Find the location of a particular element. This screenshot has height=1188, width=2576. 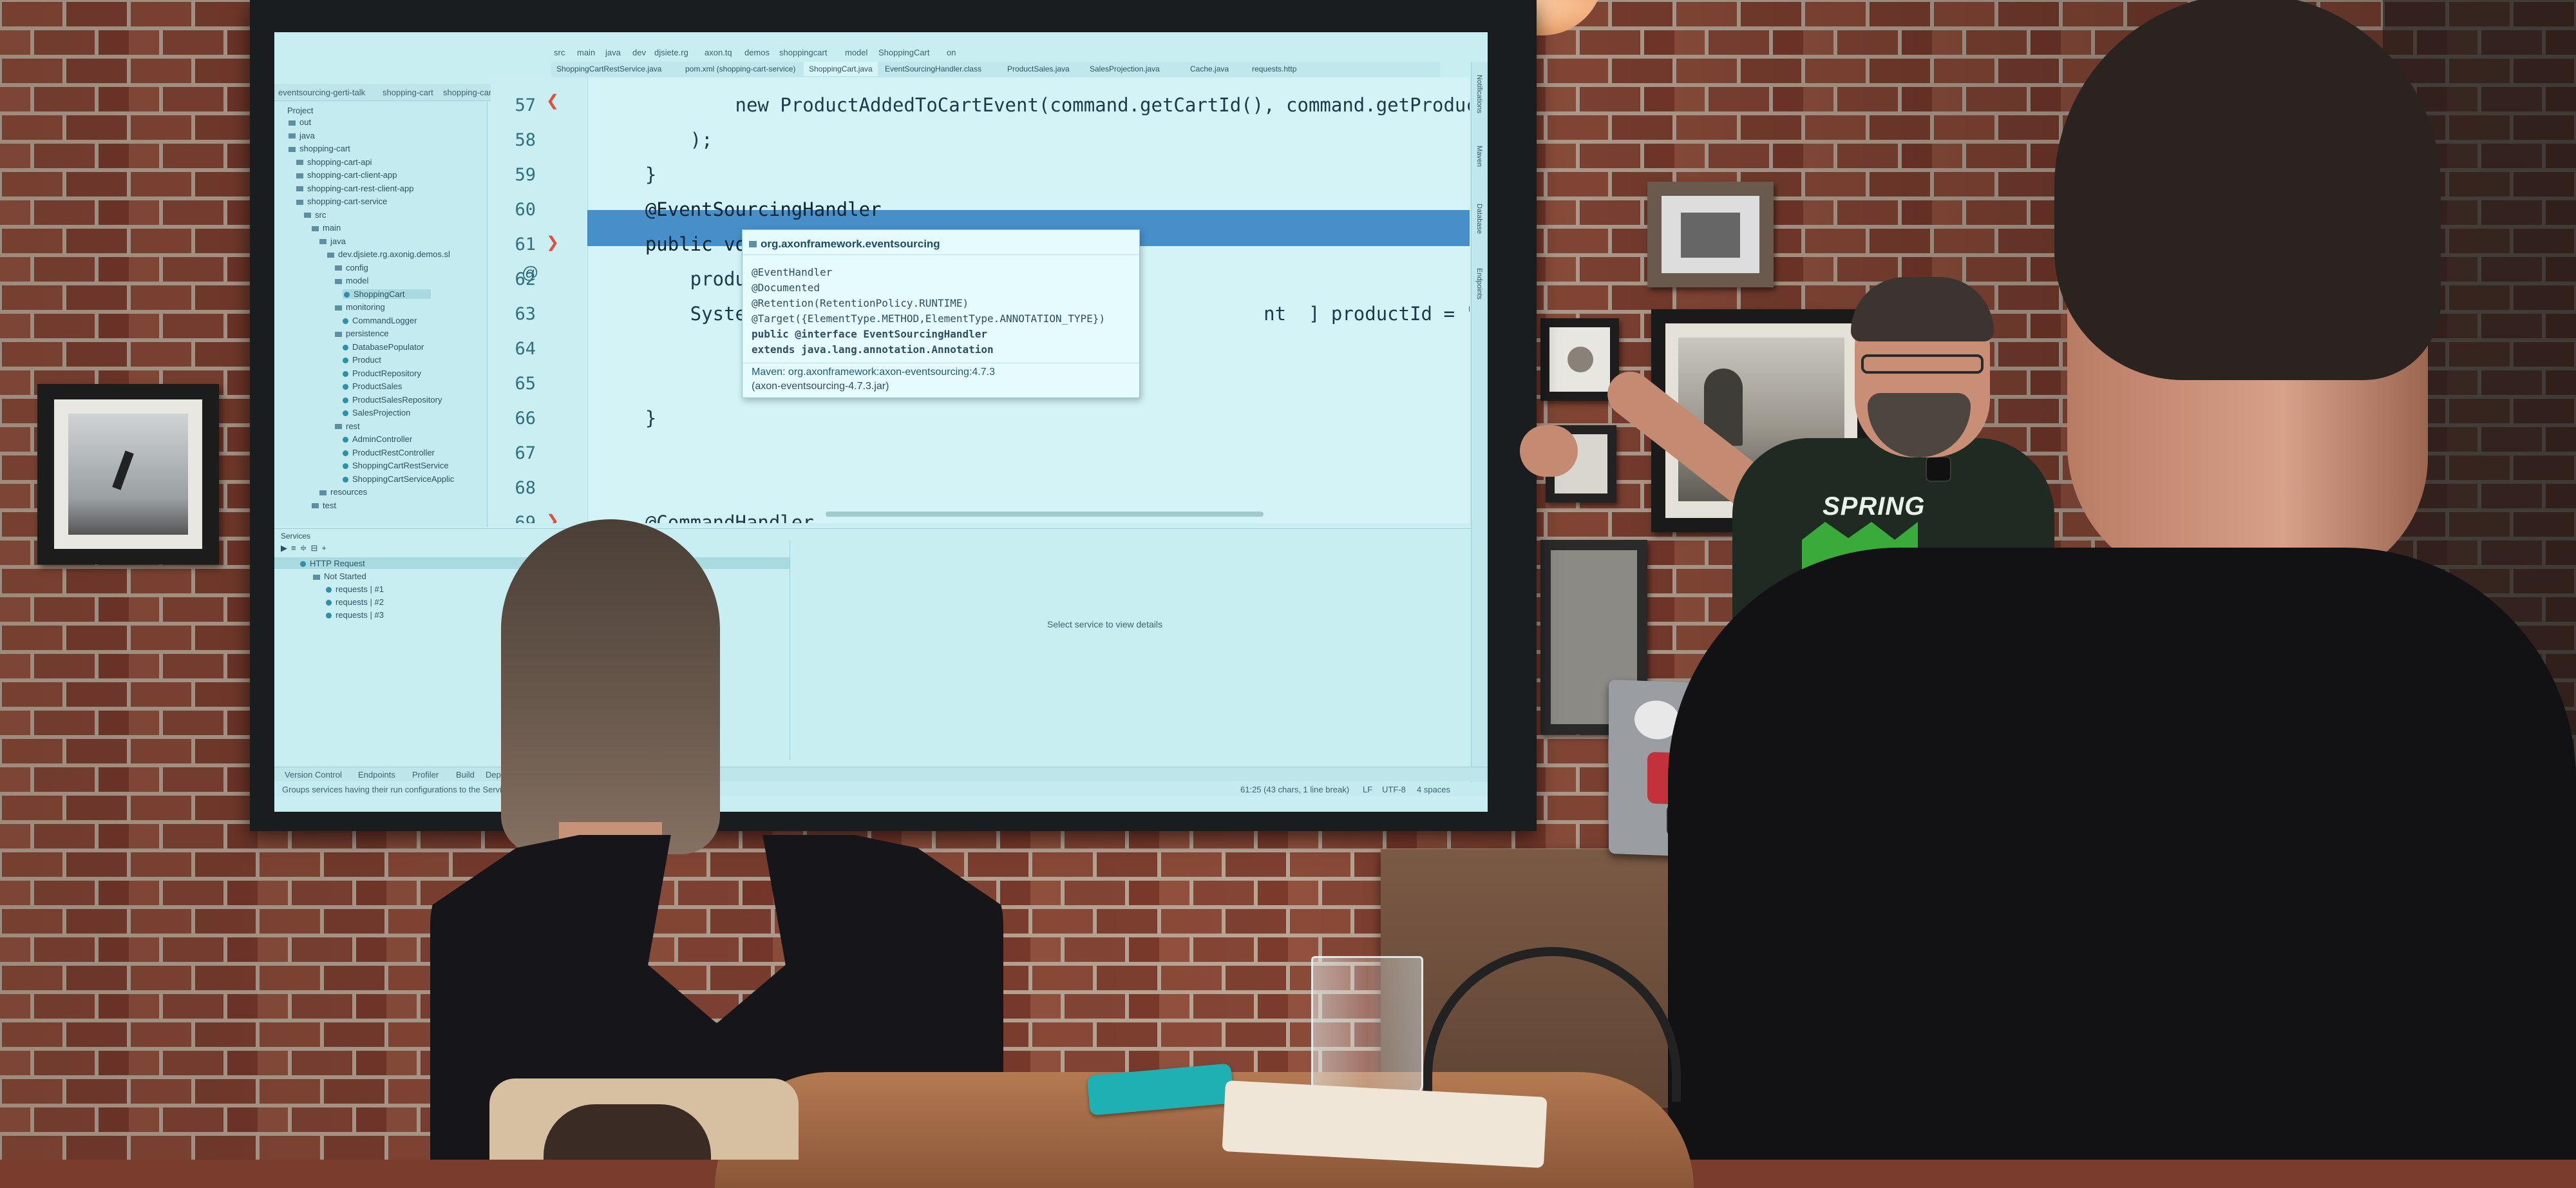

project-tree-item: monitoring is located at coordinates (360, 307).